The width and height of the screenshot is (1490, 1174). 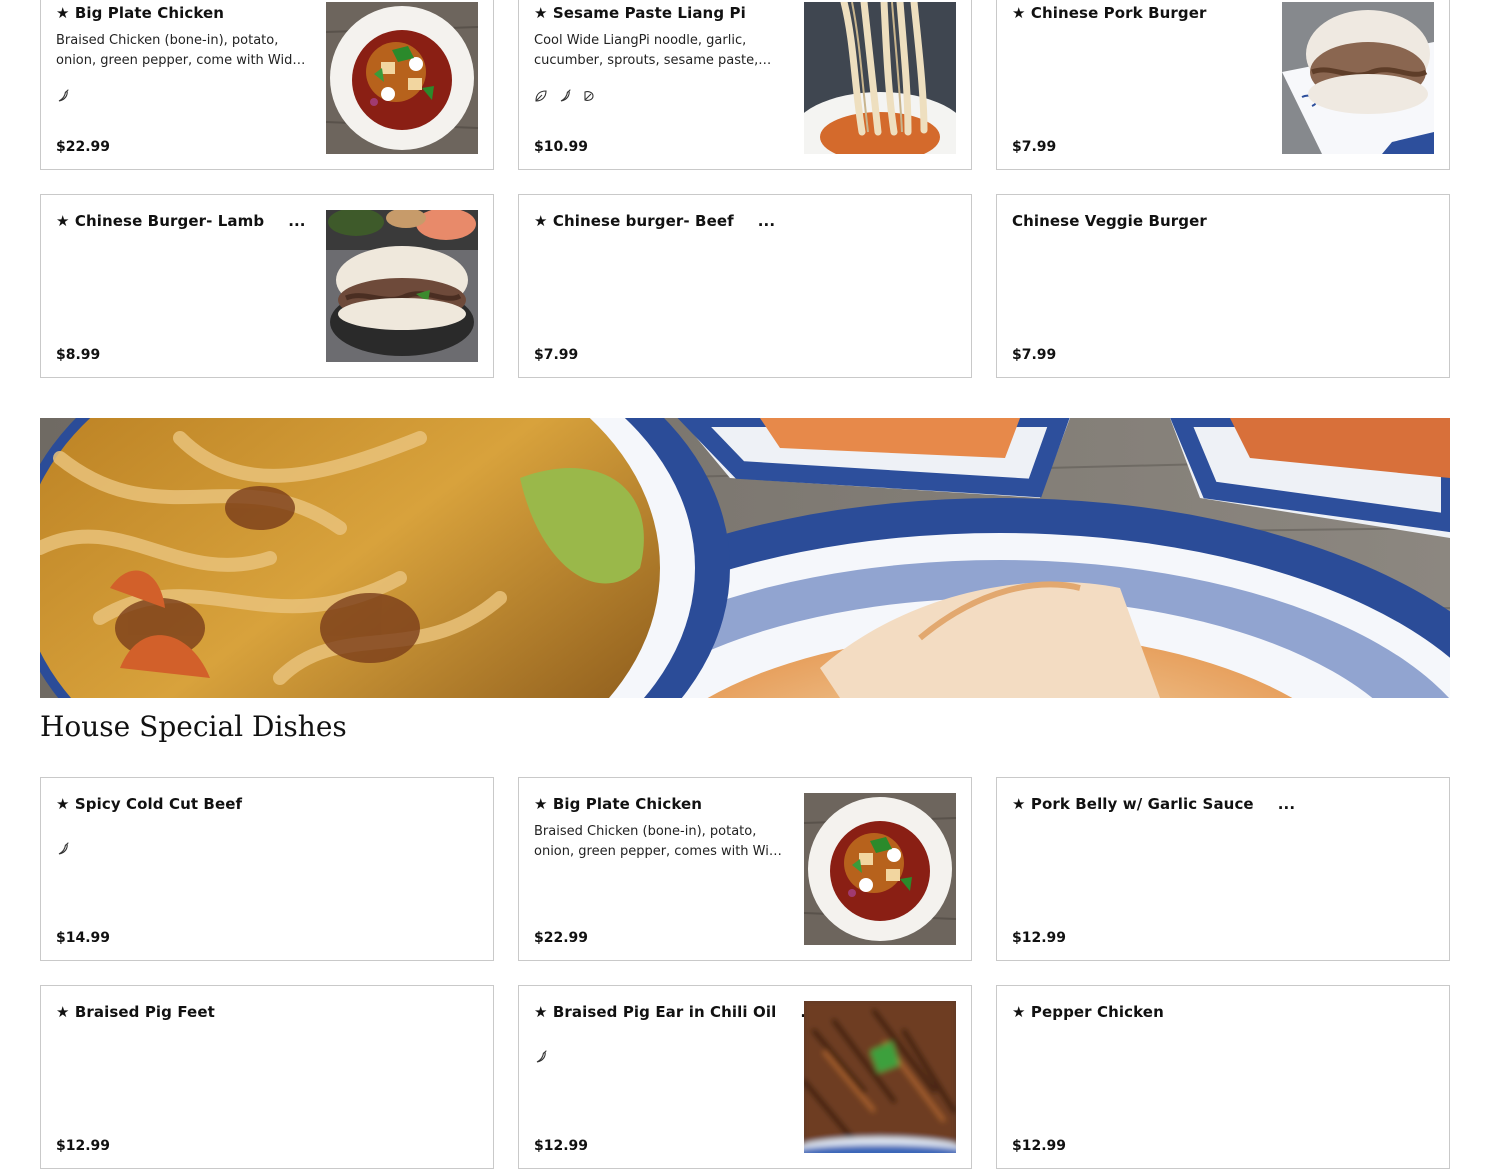 I want to click on menu-item-name: Chinese Veggie Burger, so click(x=1109, y=221).